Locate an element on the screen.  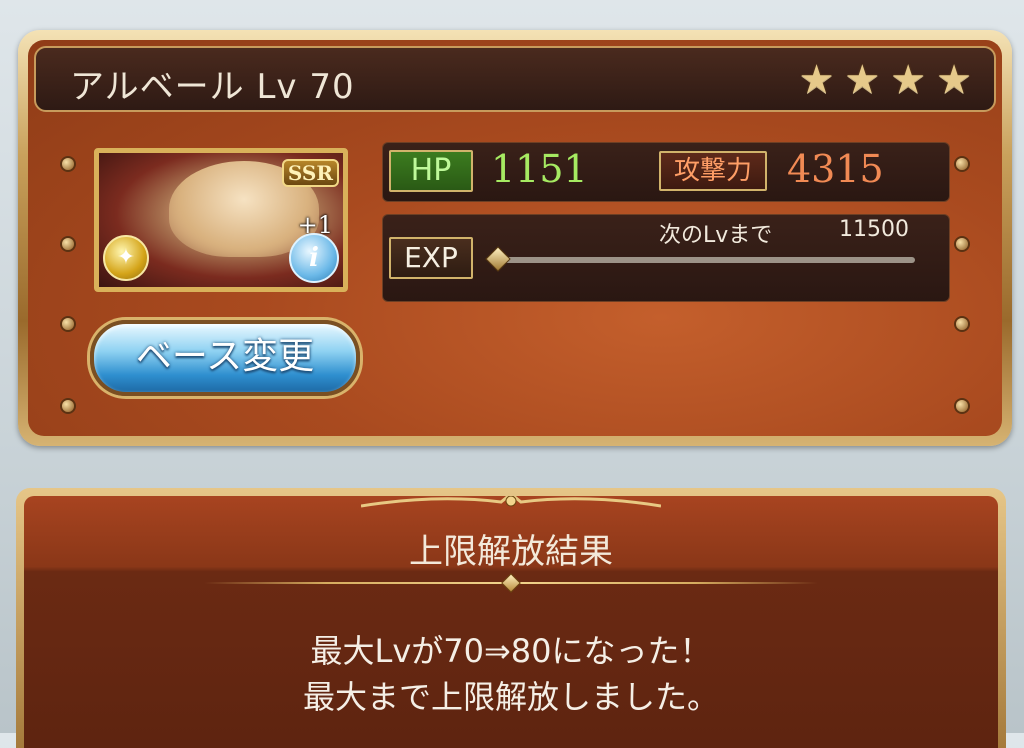
result-message-line2: 最大まで上限解放しました。 is located at coordinates (510, 697).